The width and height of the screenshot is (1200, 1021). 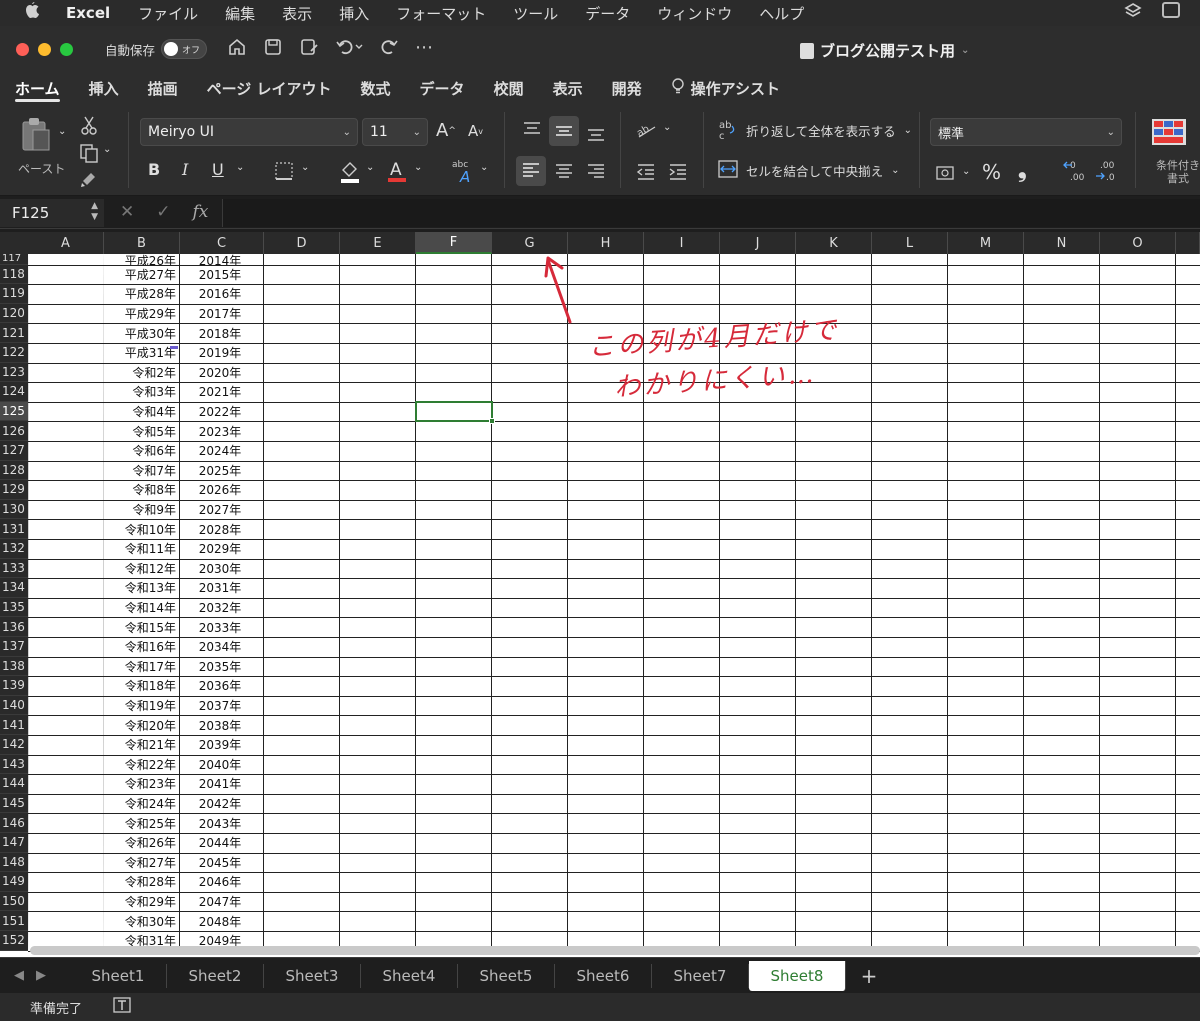 I want to click on row-header: 118, so click(x=14, y=274).